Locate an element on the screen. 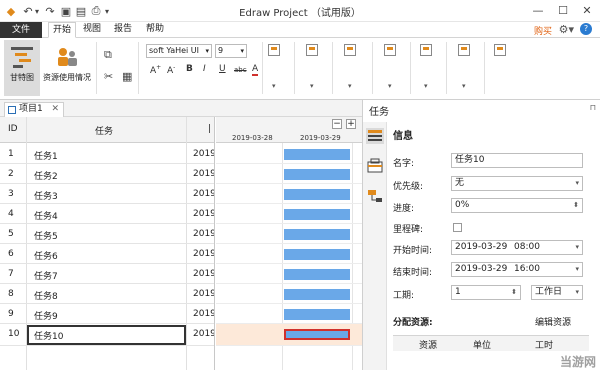 Image resolution: width=600 pixels, height=370 pixels. row-task-name: 任务10 is located at coordinates (48, 335).